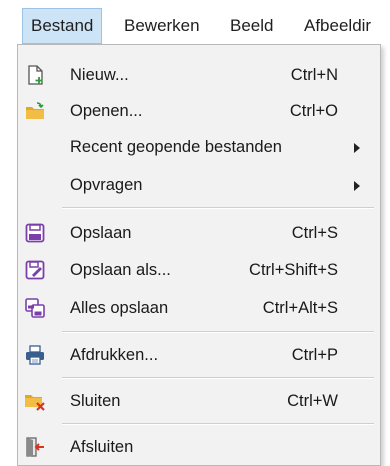 The width and height of the screenshot is (390, 466). What do you see at coordinates (106, 185) in the screenshot?
I see `menu-item-label: Opvragen` at bounding box center [106, 185].